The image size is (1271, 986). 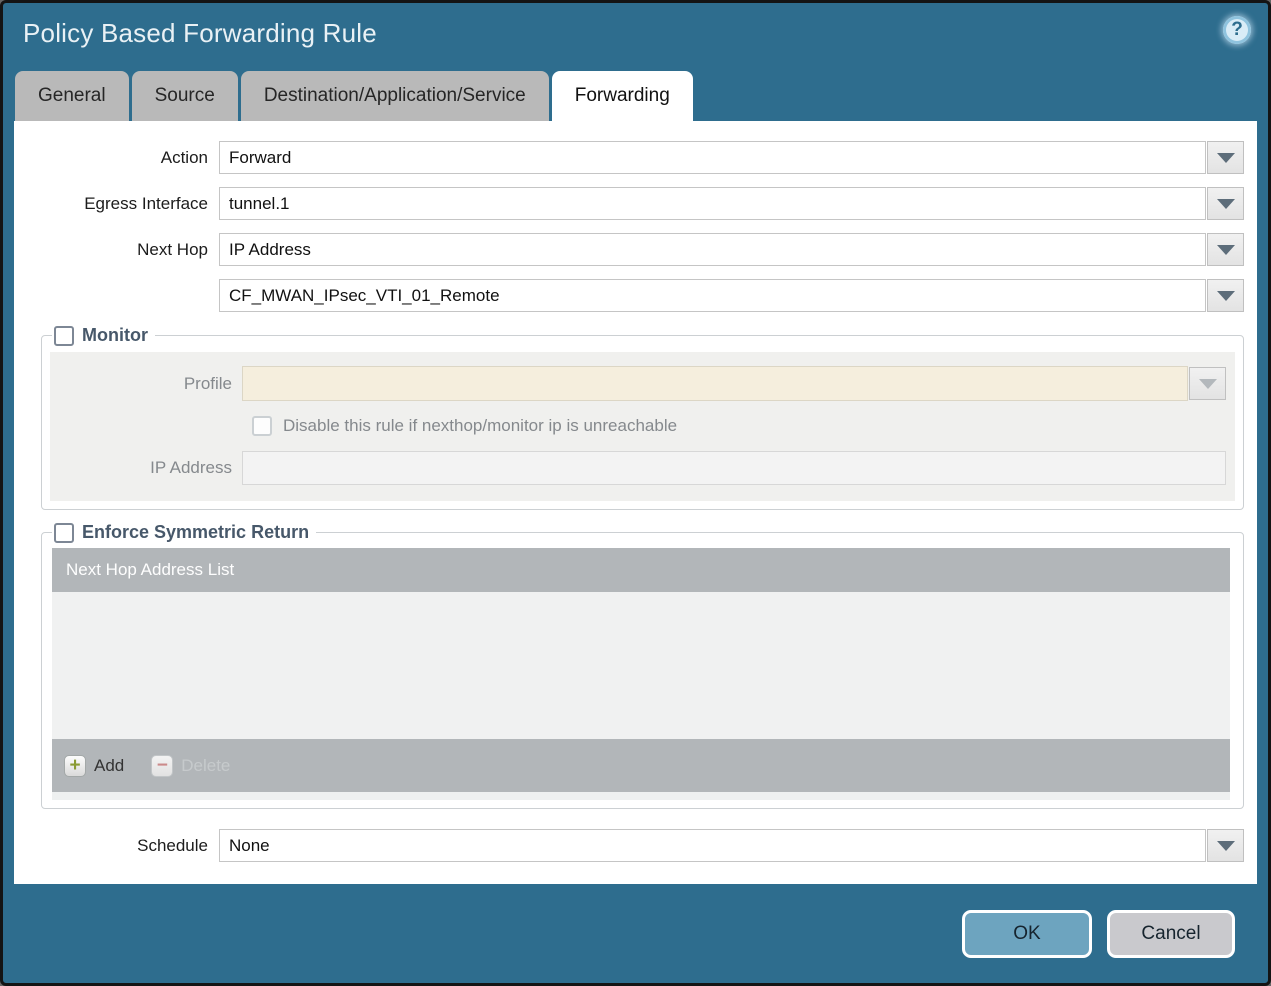 I want to click on tab-label: Source, so click(x=184, y=95).